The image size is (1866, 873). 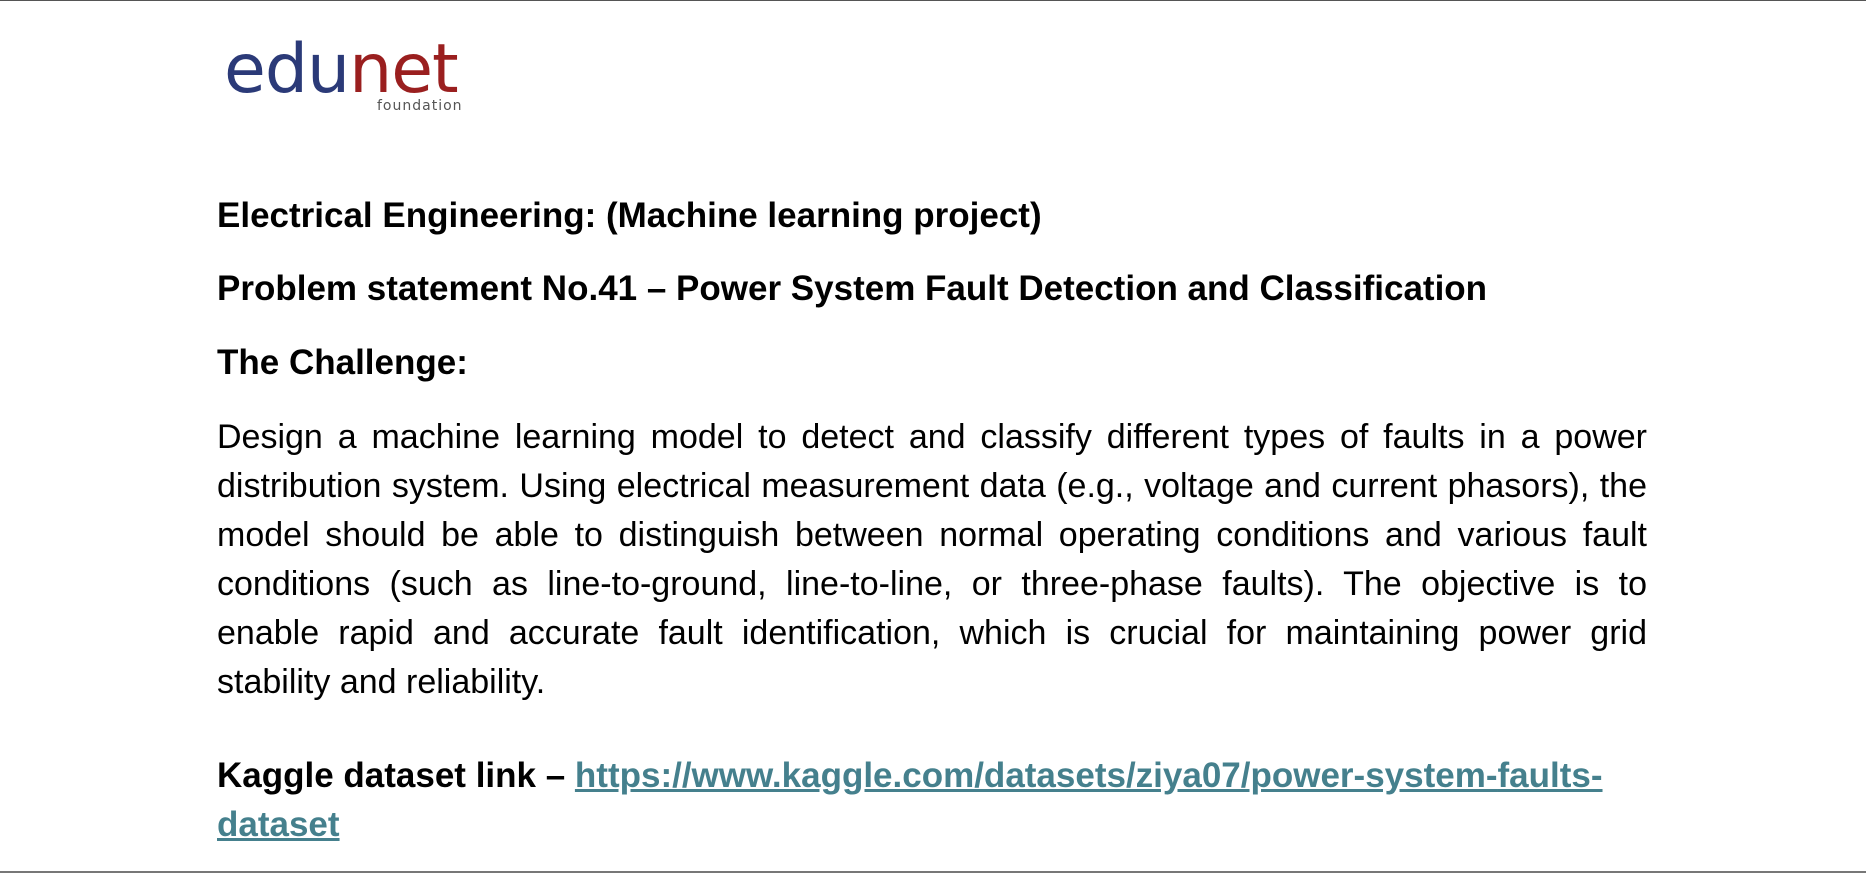 I want to click on logo-edu-text: edu, so click(x=287, y=69).